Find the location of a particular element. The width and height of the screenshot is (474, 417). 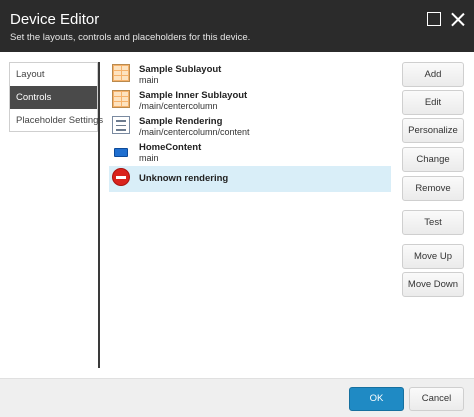

personalize-button: Personalize is located at coordinates (433, 130).